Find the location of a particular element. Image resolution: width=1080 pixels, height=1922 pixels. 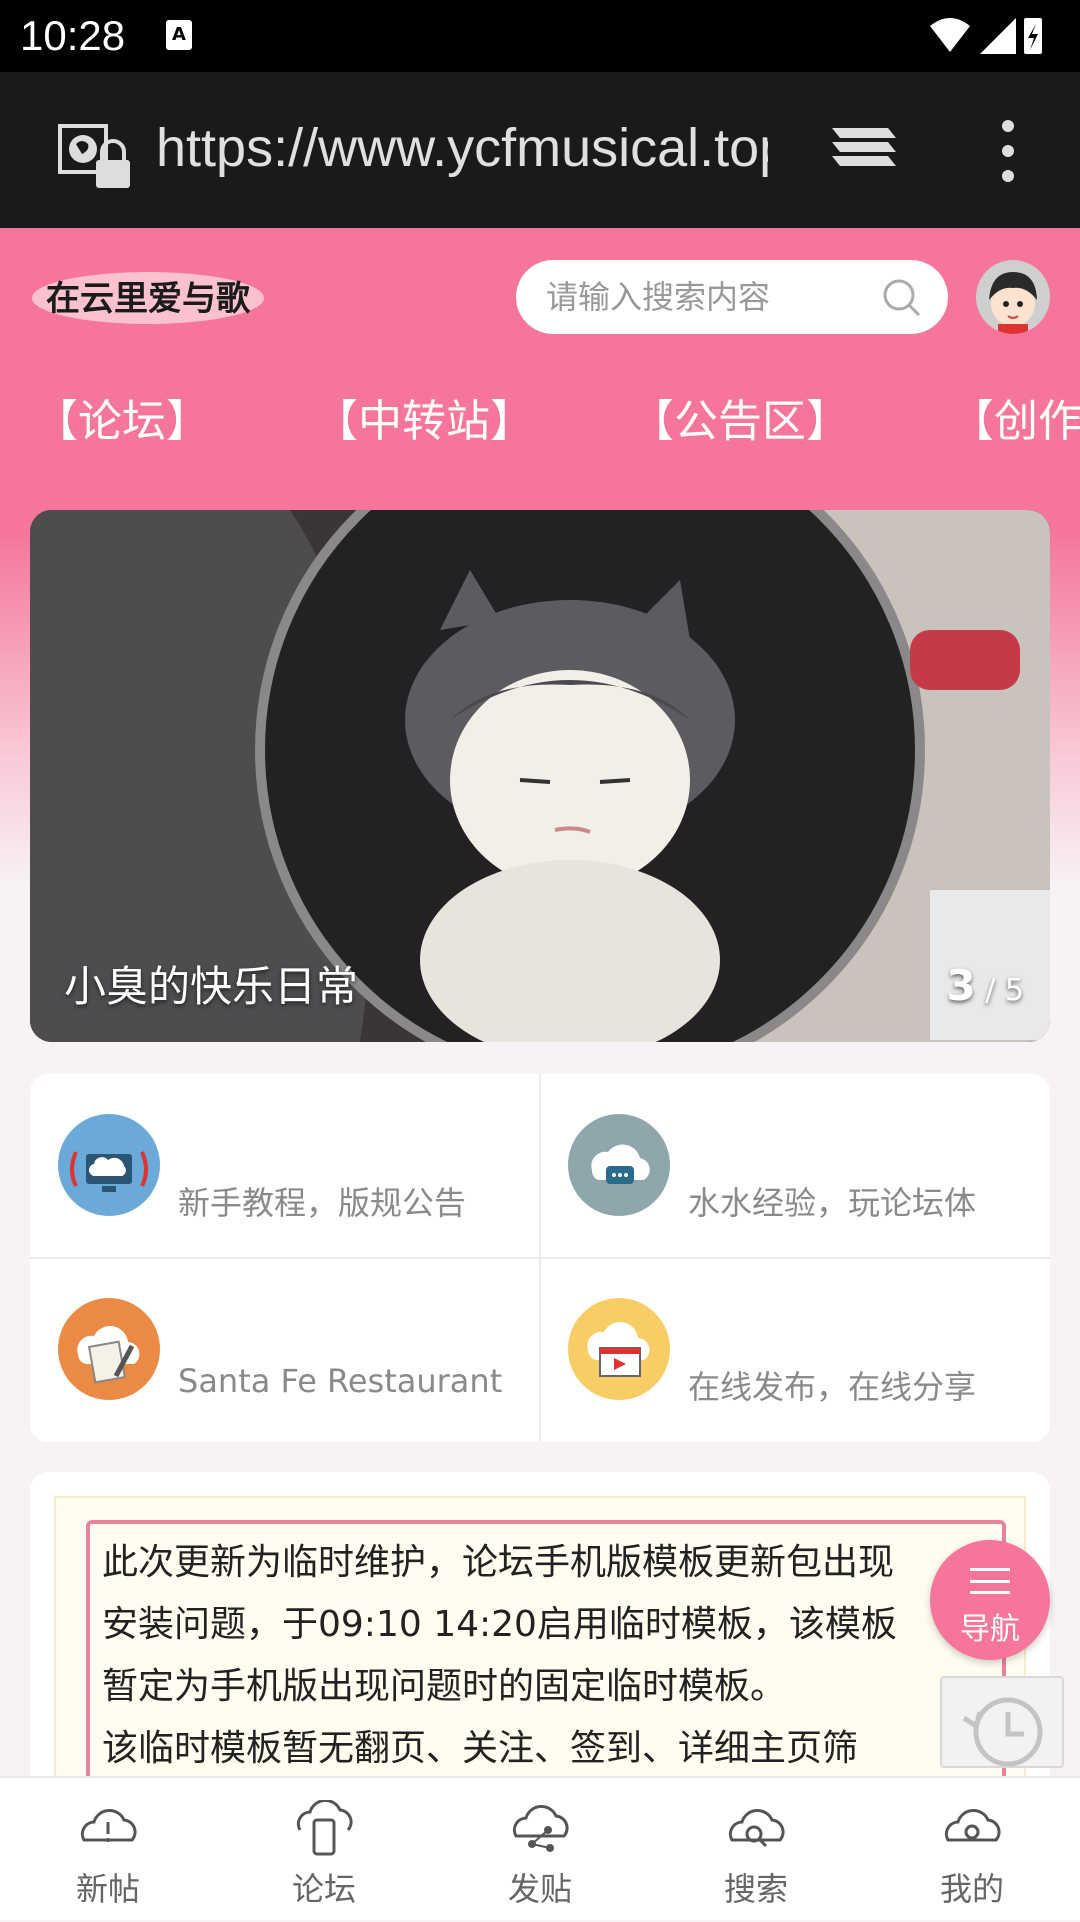

category-text: 新手教程，版规公告 is located at coordinates (322, 1203).